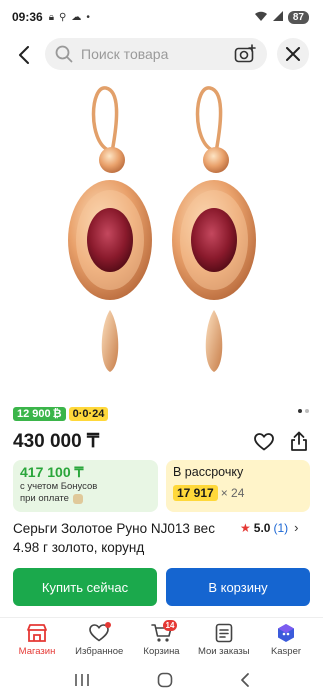 The image size is (323, 700). I want to click on cart-count-badge: 14, so click(170, 625).